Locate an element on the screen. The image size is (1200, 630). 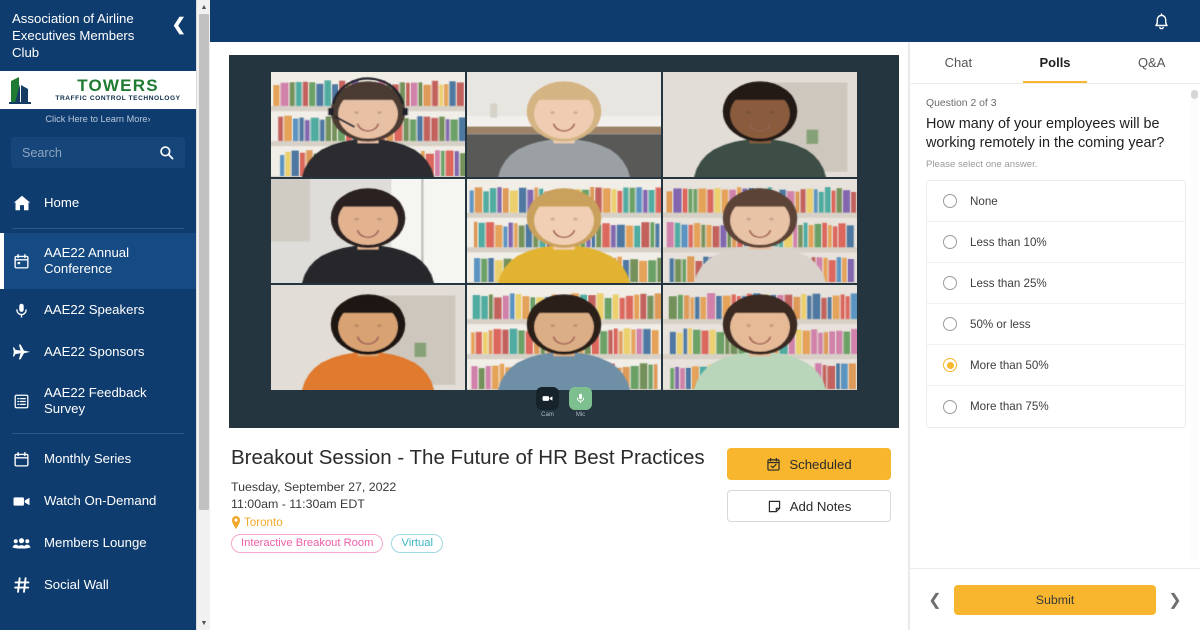
cam-control: Cam is located at coordinates (547, 402).